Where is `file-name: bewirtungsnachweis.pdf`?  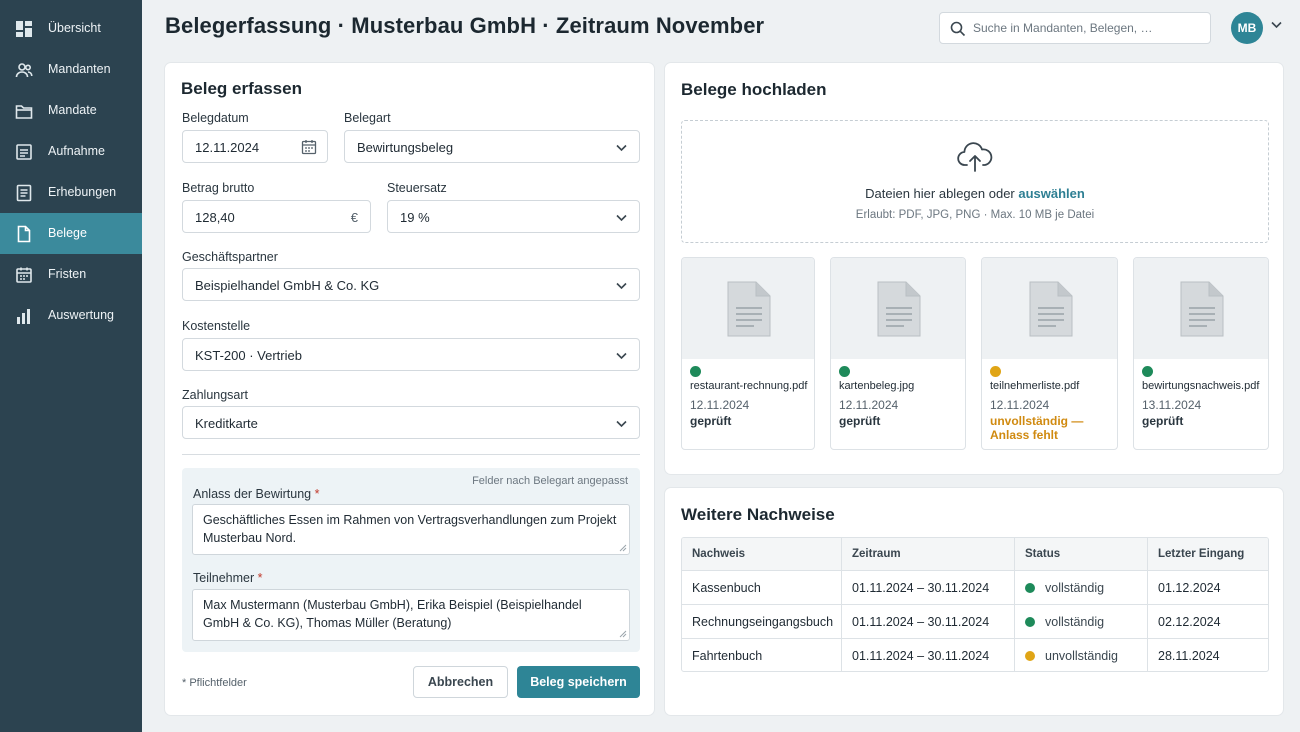 file-name: bewirtungsnachweis.pdf is located at coordinates (1201, 386).